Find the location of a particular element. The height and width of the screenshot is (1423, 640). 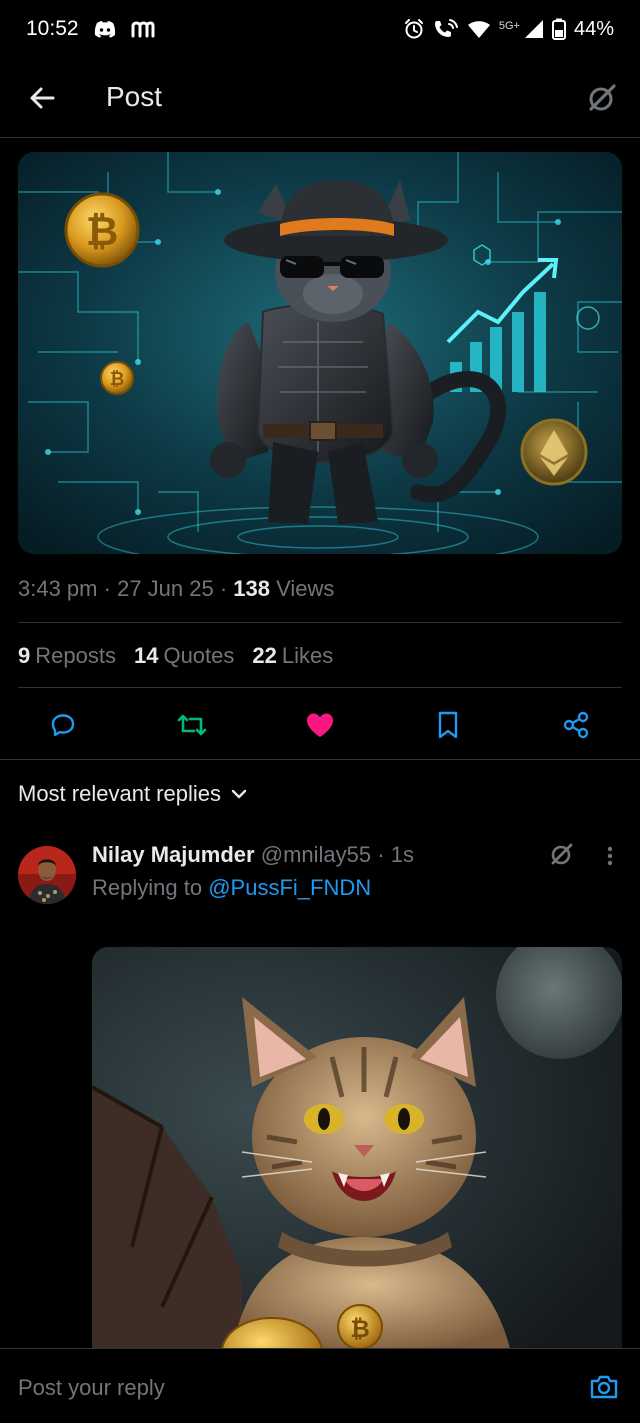

like-button is located at coordinates (320, 725).